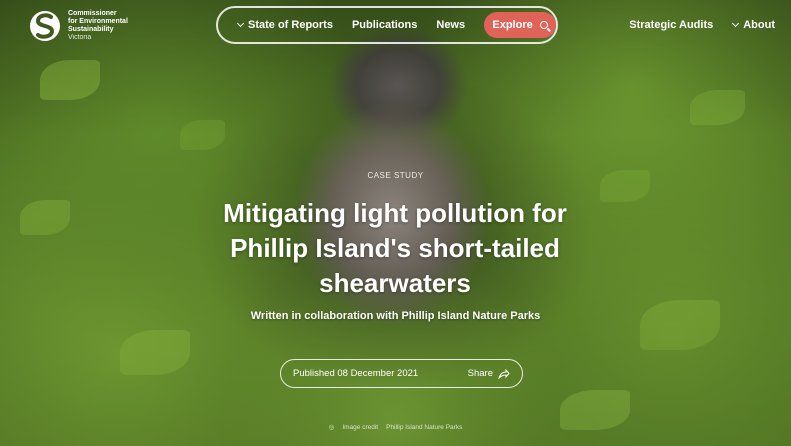  Describe the element at coordinates (98, 21) in the screenshot. I see `brand-line: for Environmental` at that location.